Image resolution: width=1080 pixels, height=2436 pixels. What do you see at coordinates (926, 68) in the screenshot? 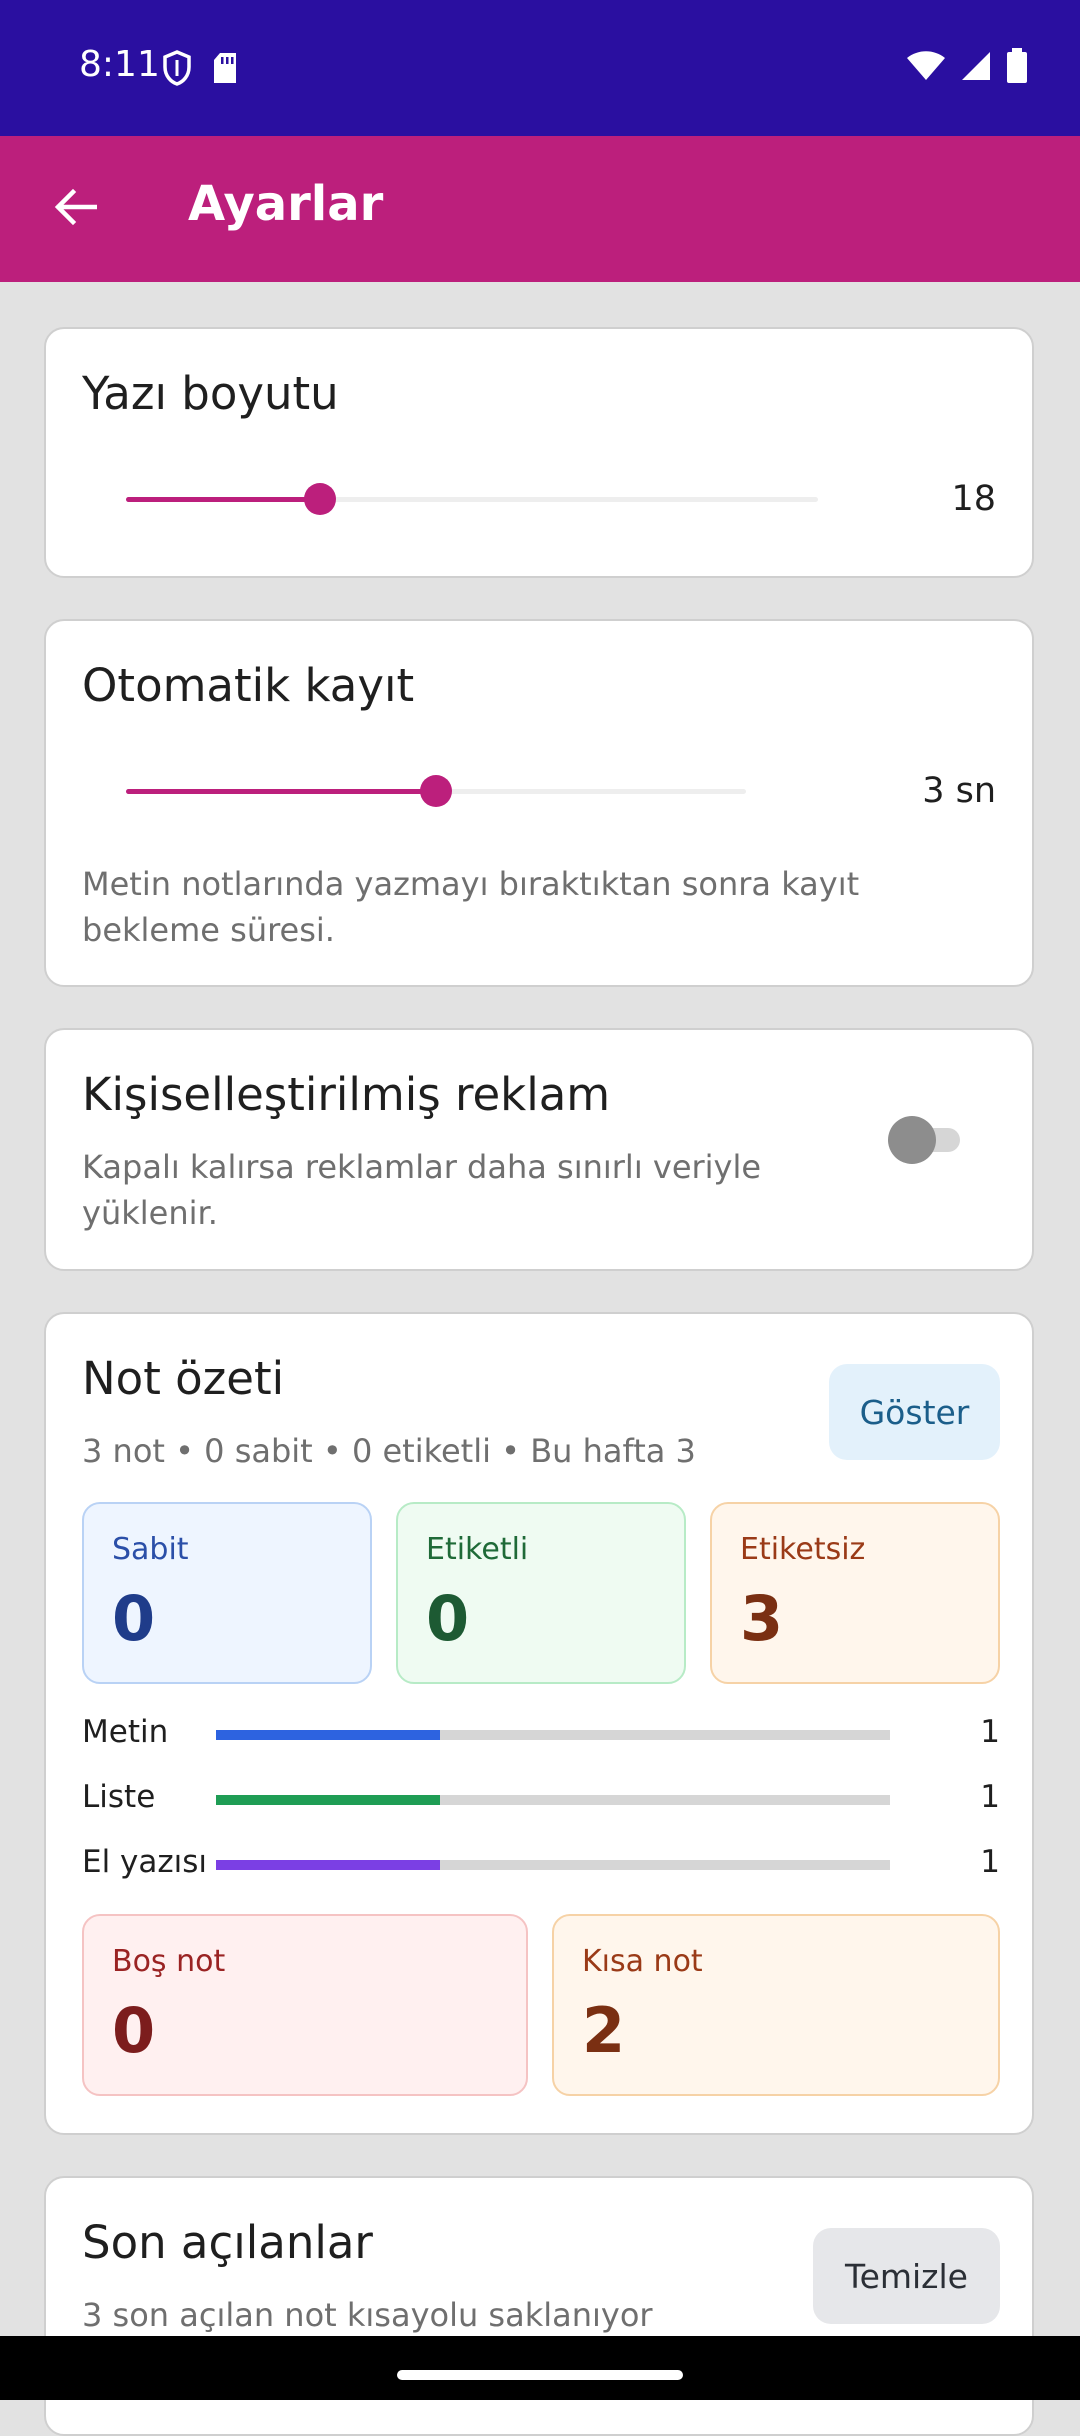
I see `wifi-icon` at bounding box center [926, 68].